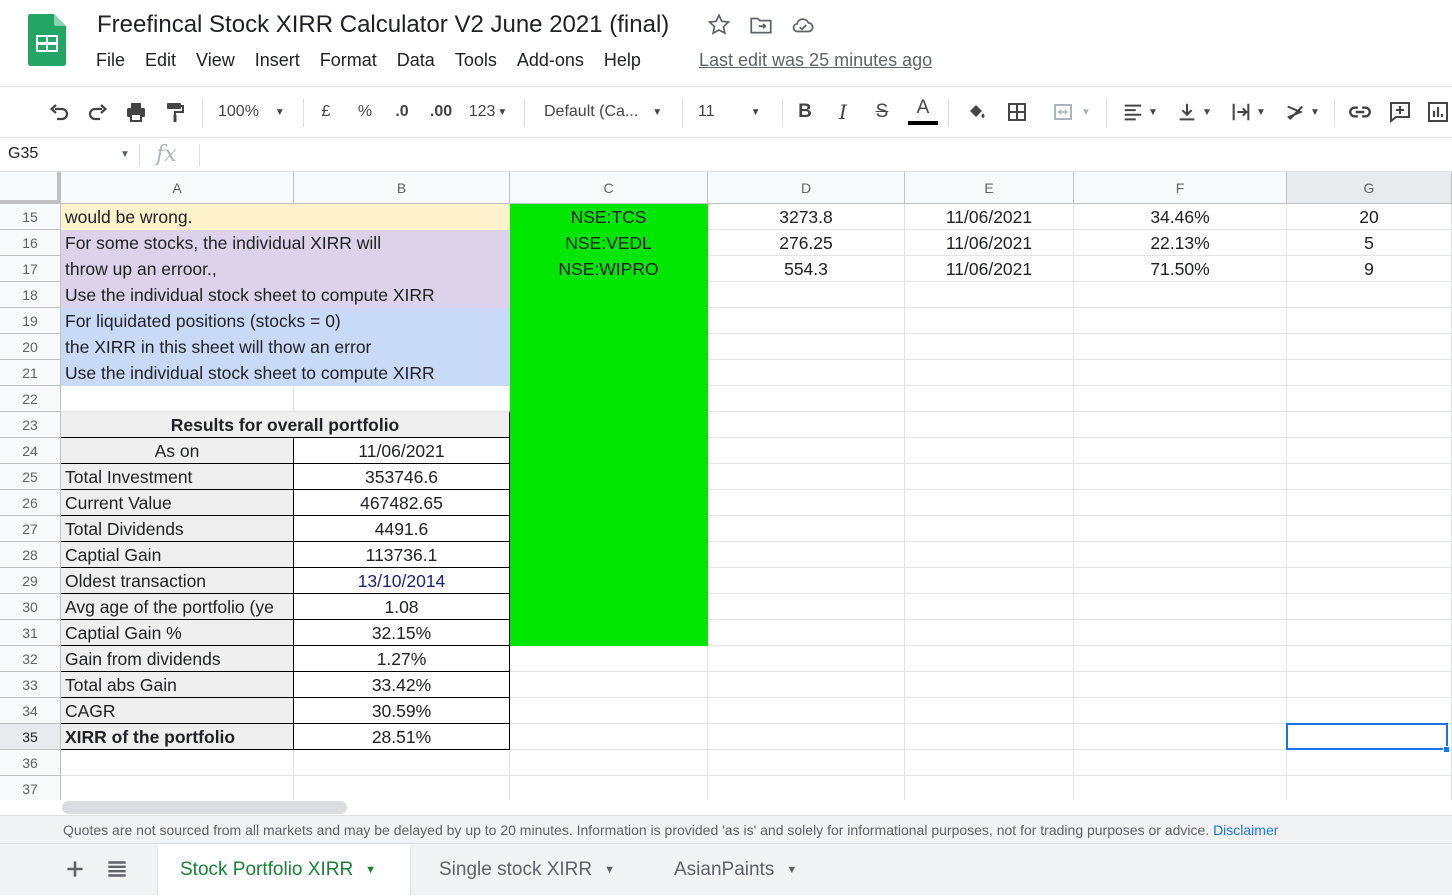  What do you see at coordinates (177, 451) in the screenshot?
I see `cell-a24: As on` at bounding box center [177, 451].